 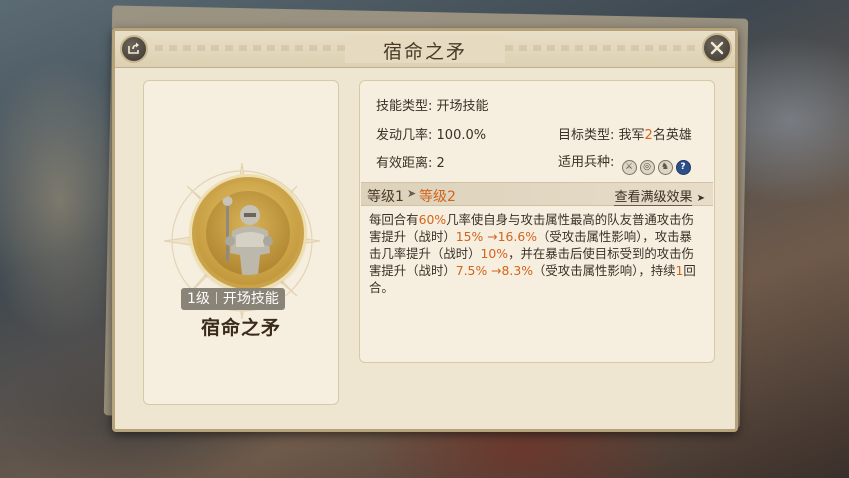 I want to click on troops-row: 适用兵种: ⚔ ◎ ♞?, so click(x=624, y=163).